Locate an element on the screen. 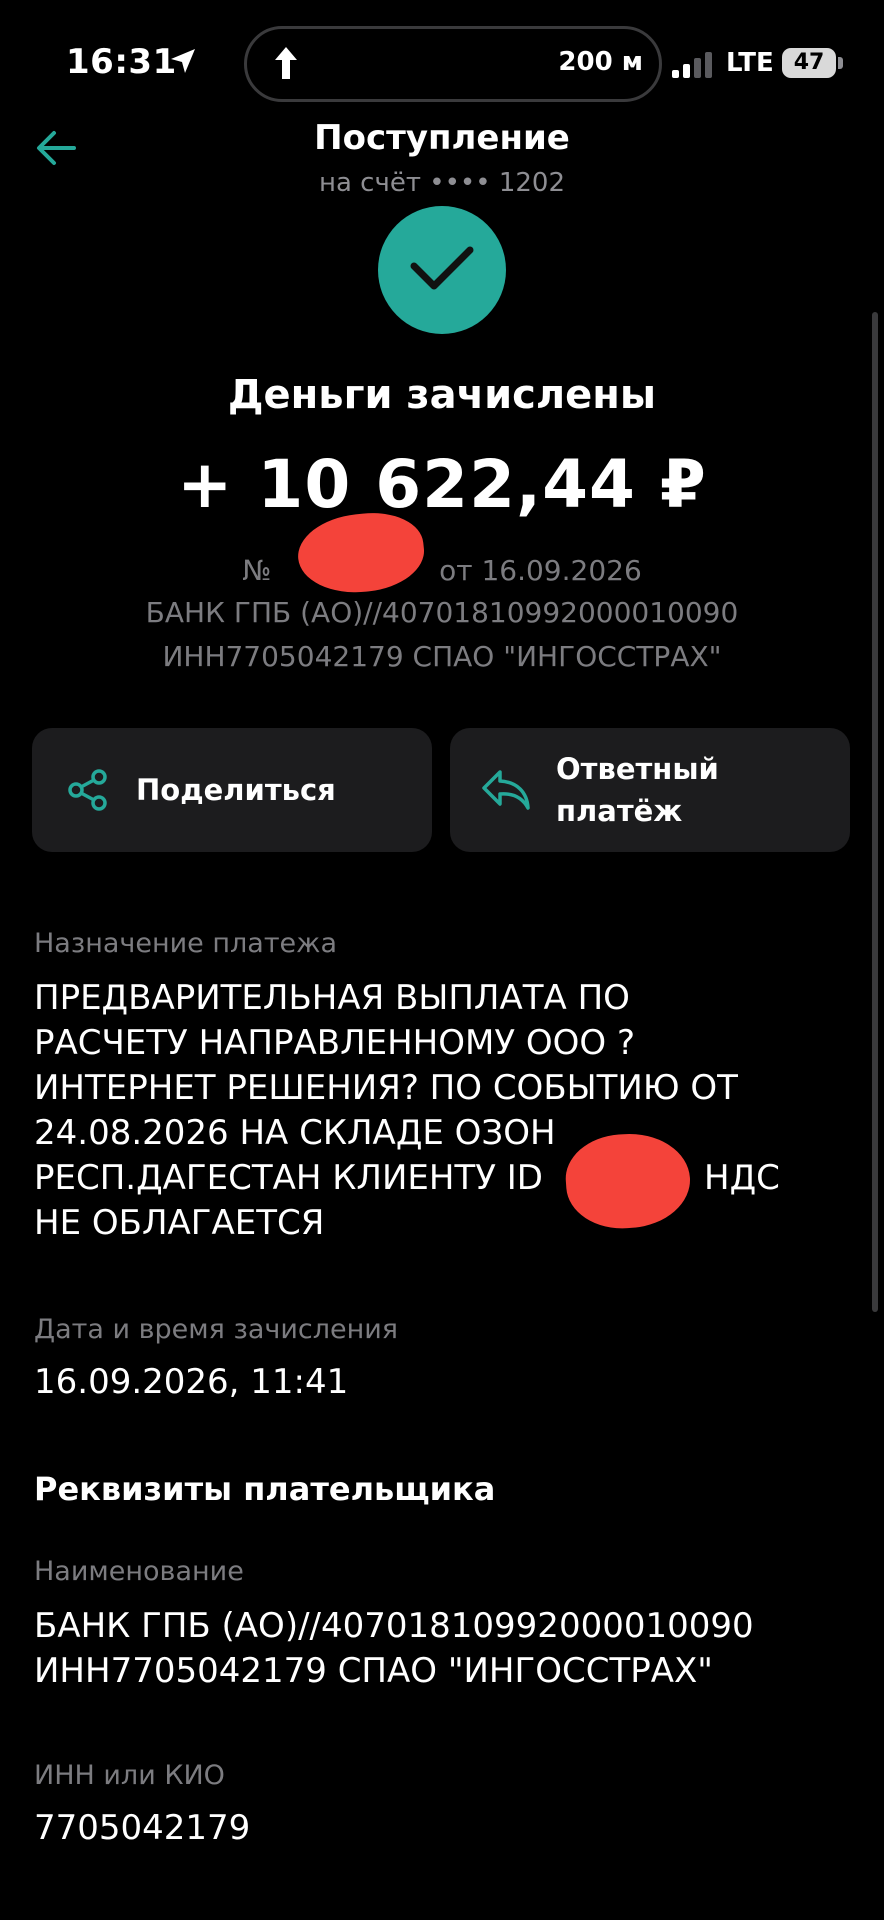 The image size is (884, 1920). reply-label-line1: Ответный is located at coordinates (637, 769).